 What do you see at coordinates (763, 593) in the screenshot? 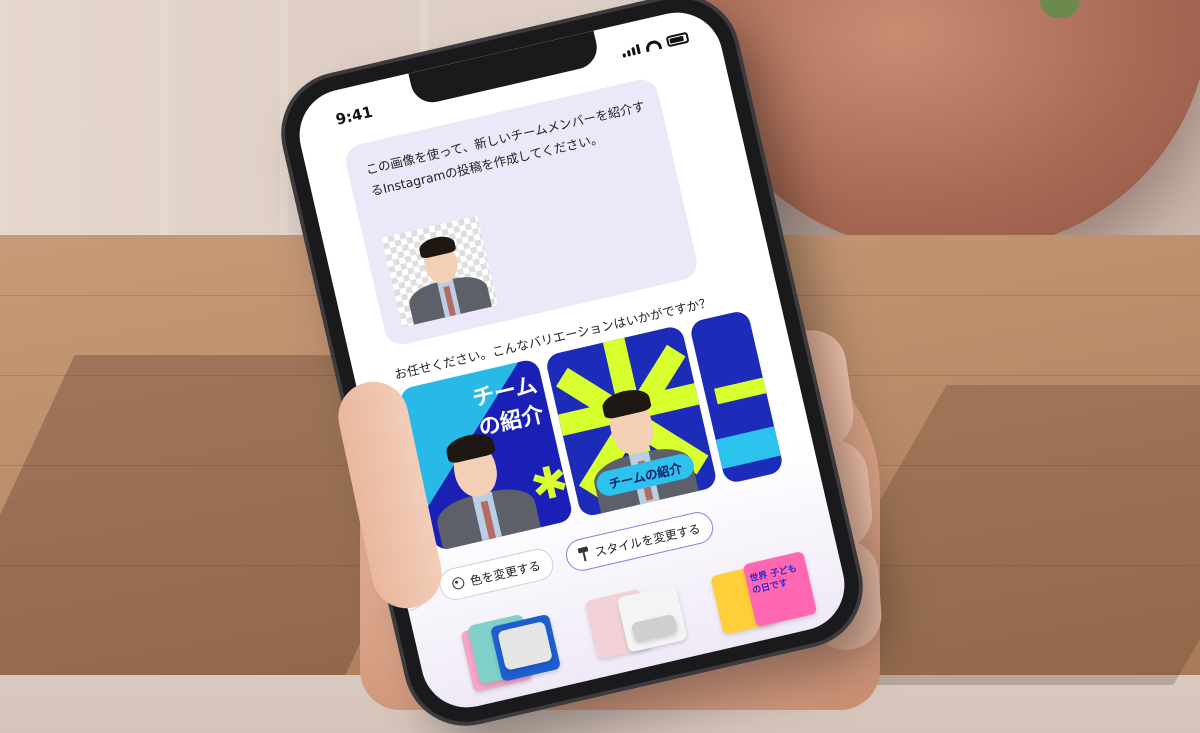
I see `style-thumbnail: 世界 子どもの日です` at bounding box center [763, 593].